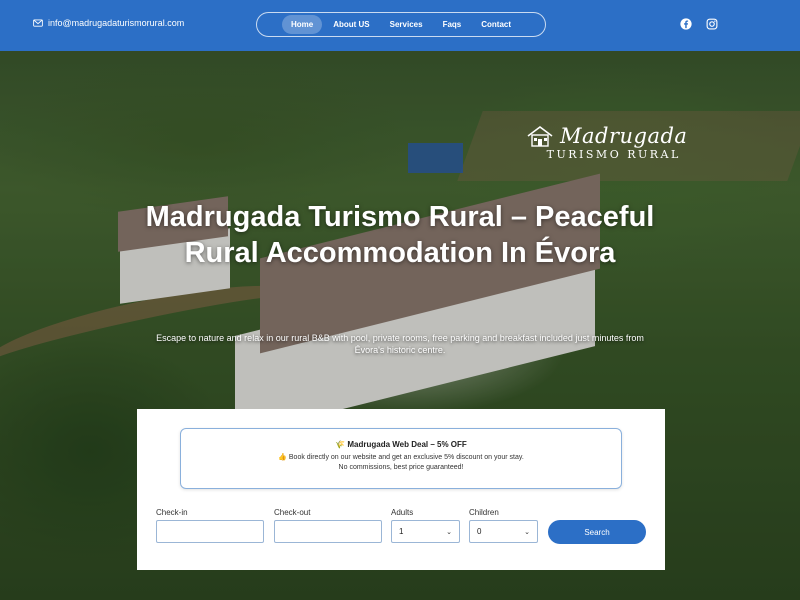 Image resolution: width=800 pixels, height=600 pixels. Describe the element at coordinates (479, 531) in the screenshot. I see `children-value: 0` at that location.